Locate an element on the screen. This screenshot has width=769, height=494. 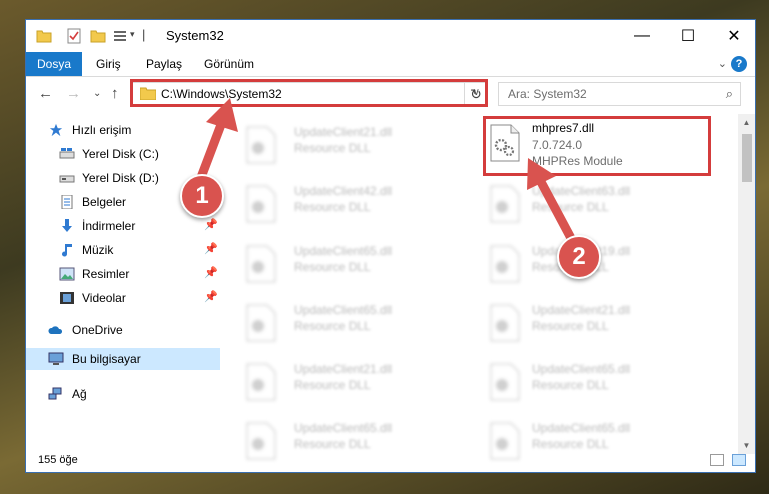
nav-label: OneDrive is located at coordinates (97, 330).